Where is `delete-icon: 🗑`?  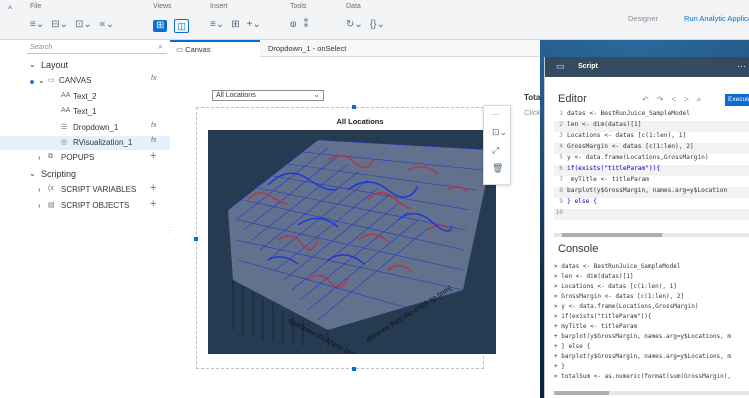 delete-icon: 🗑 is located at coordinates (497, 168).